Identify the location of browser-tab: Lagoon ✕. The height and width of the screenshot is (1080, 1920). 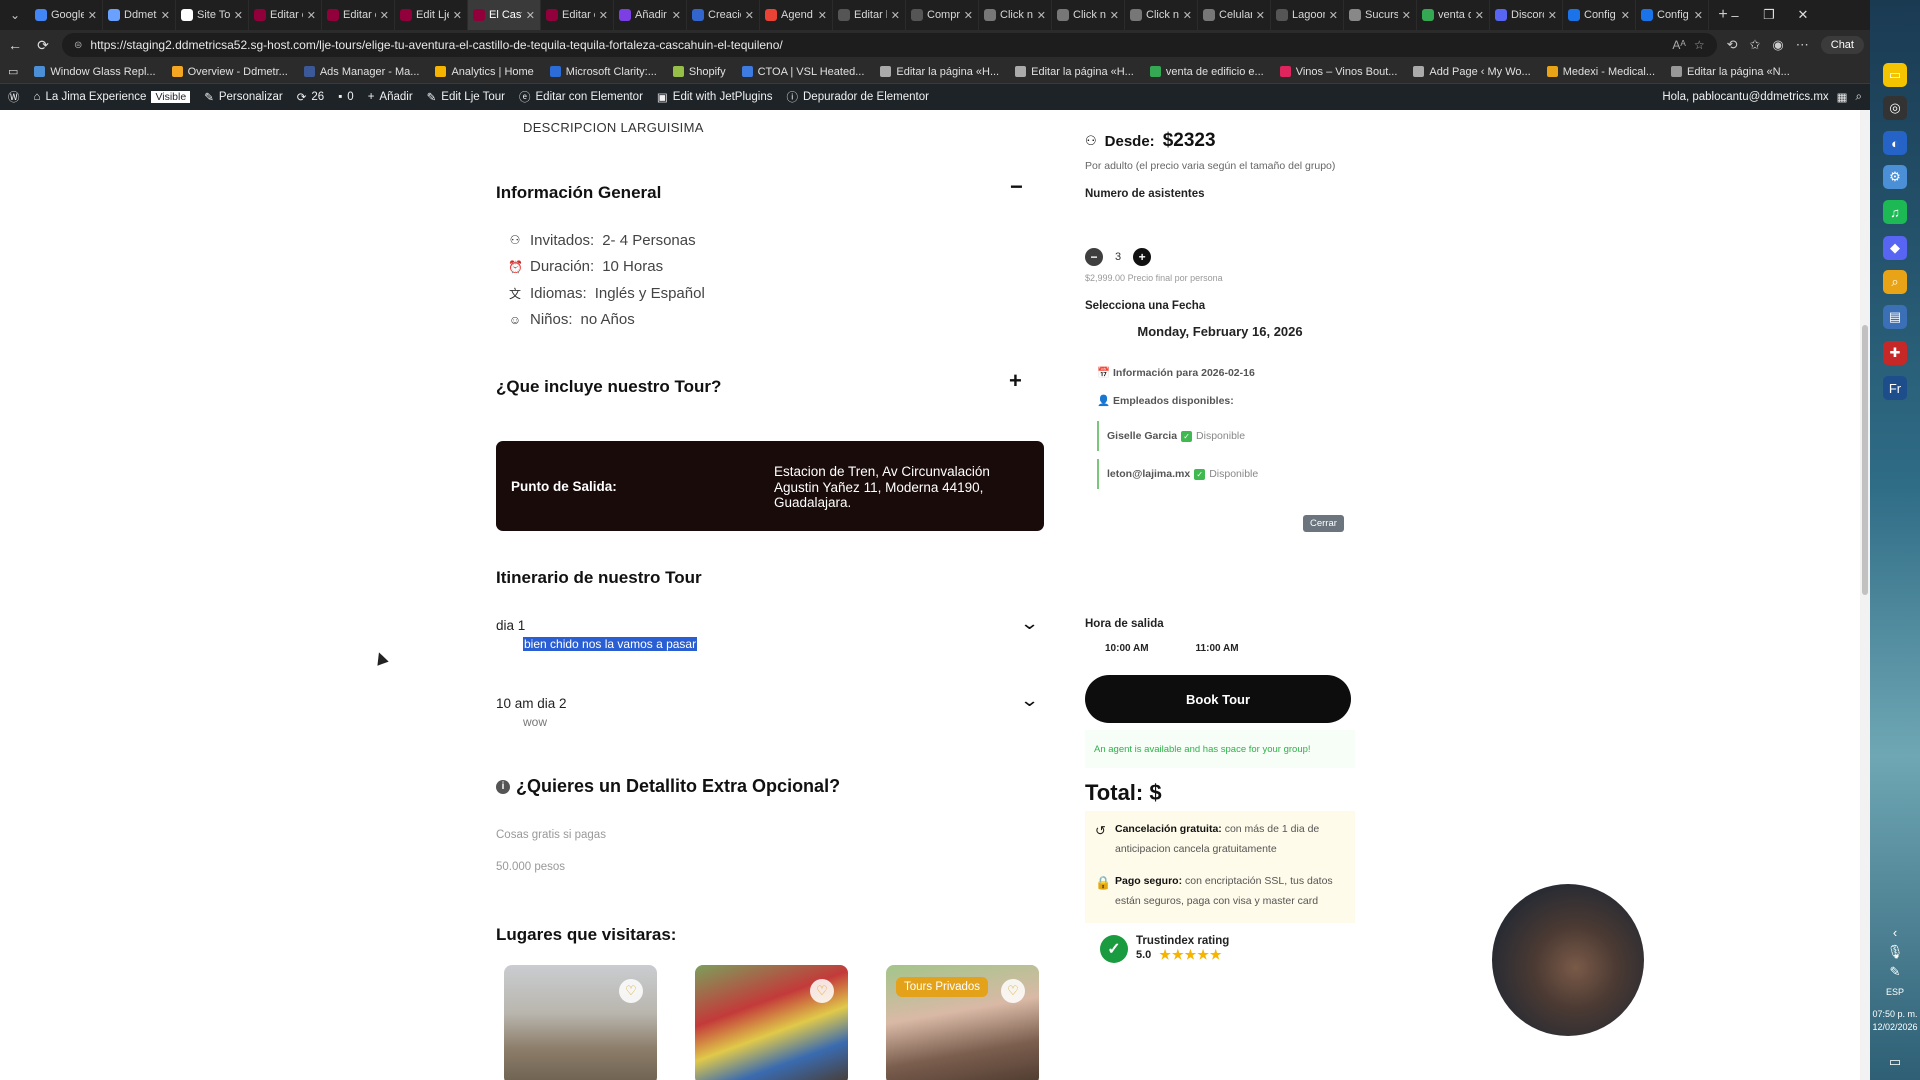
(1307, 15).